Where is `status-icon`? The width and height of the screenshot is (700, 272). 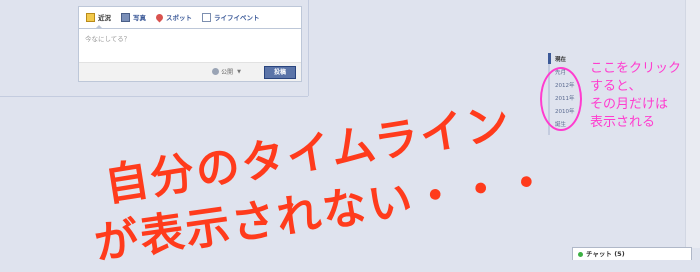 status-icon is located at coordinates (90, 17).